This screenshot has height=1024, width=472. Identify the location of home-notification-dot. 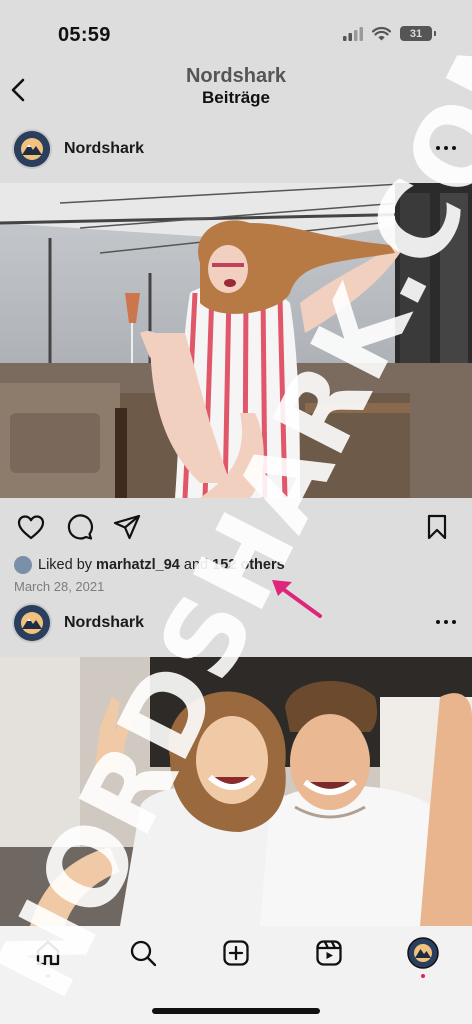
(48, 976).